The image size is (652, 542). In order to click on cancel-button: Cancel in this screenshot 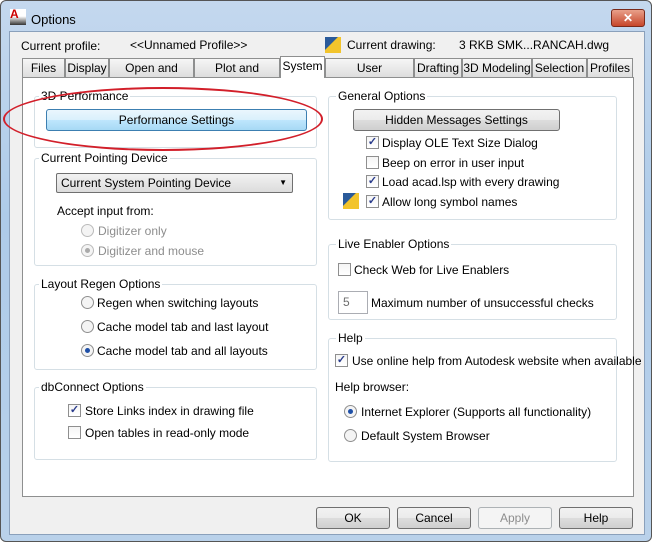, I will do `click(434, 518)`.